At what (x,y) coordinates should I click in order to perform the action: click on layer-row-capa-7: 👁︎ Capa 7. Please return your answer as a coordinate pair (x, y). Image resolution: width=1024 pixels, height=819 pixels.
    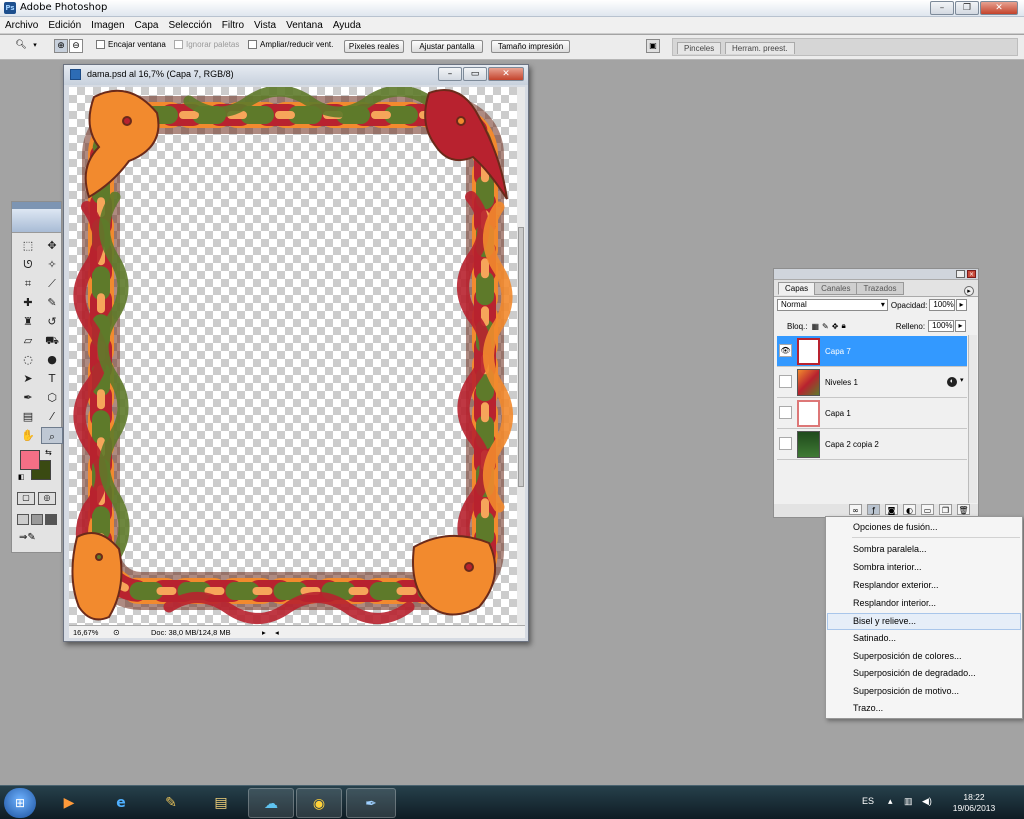
    Looking at the image, I should click on (872, 351).